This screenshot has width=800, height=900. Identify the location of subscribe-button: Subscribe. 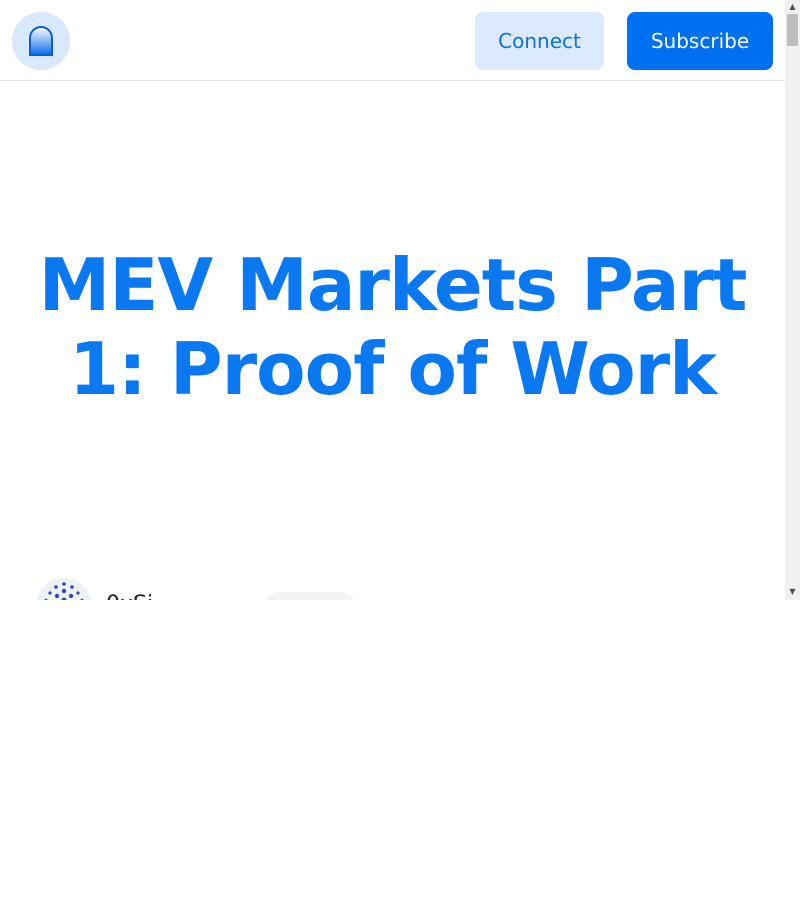
(700, 41).